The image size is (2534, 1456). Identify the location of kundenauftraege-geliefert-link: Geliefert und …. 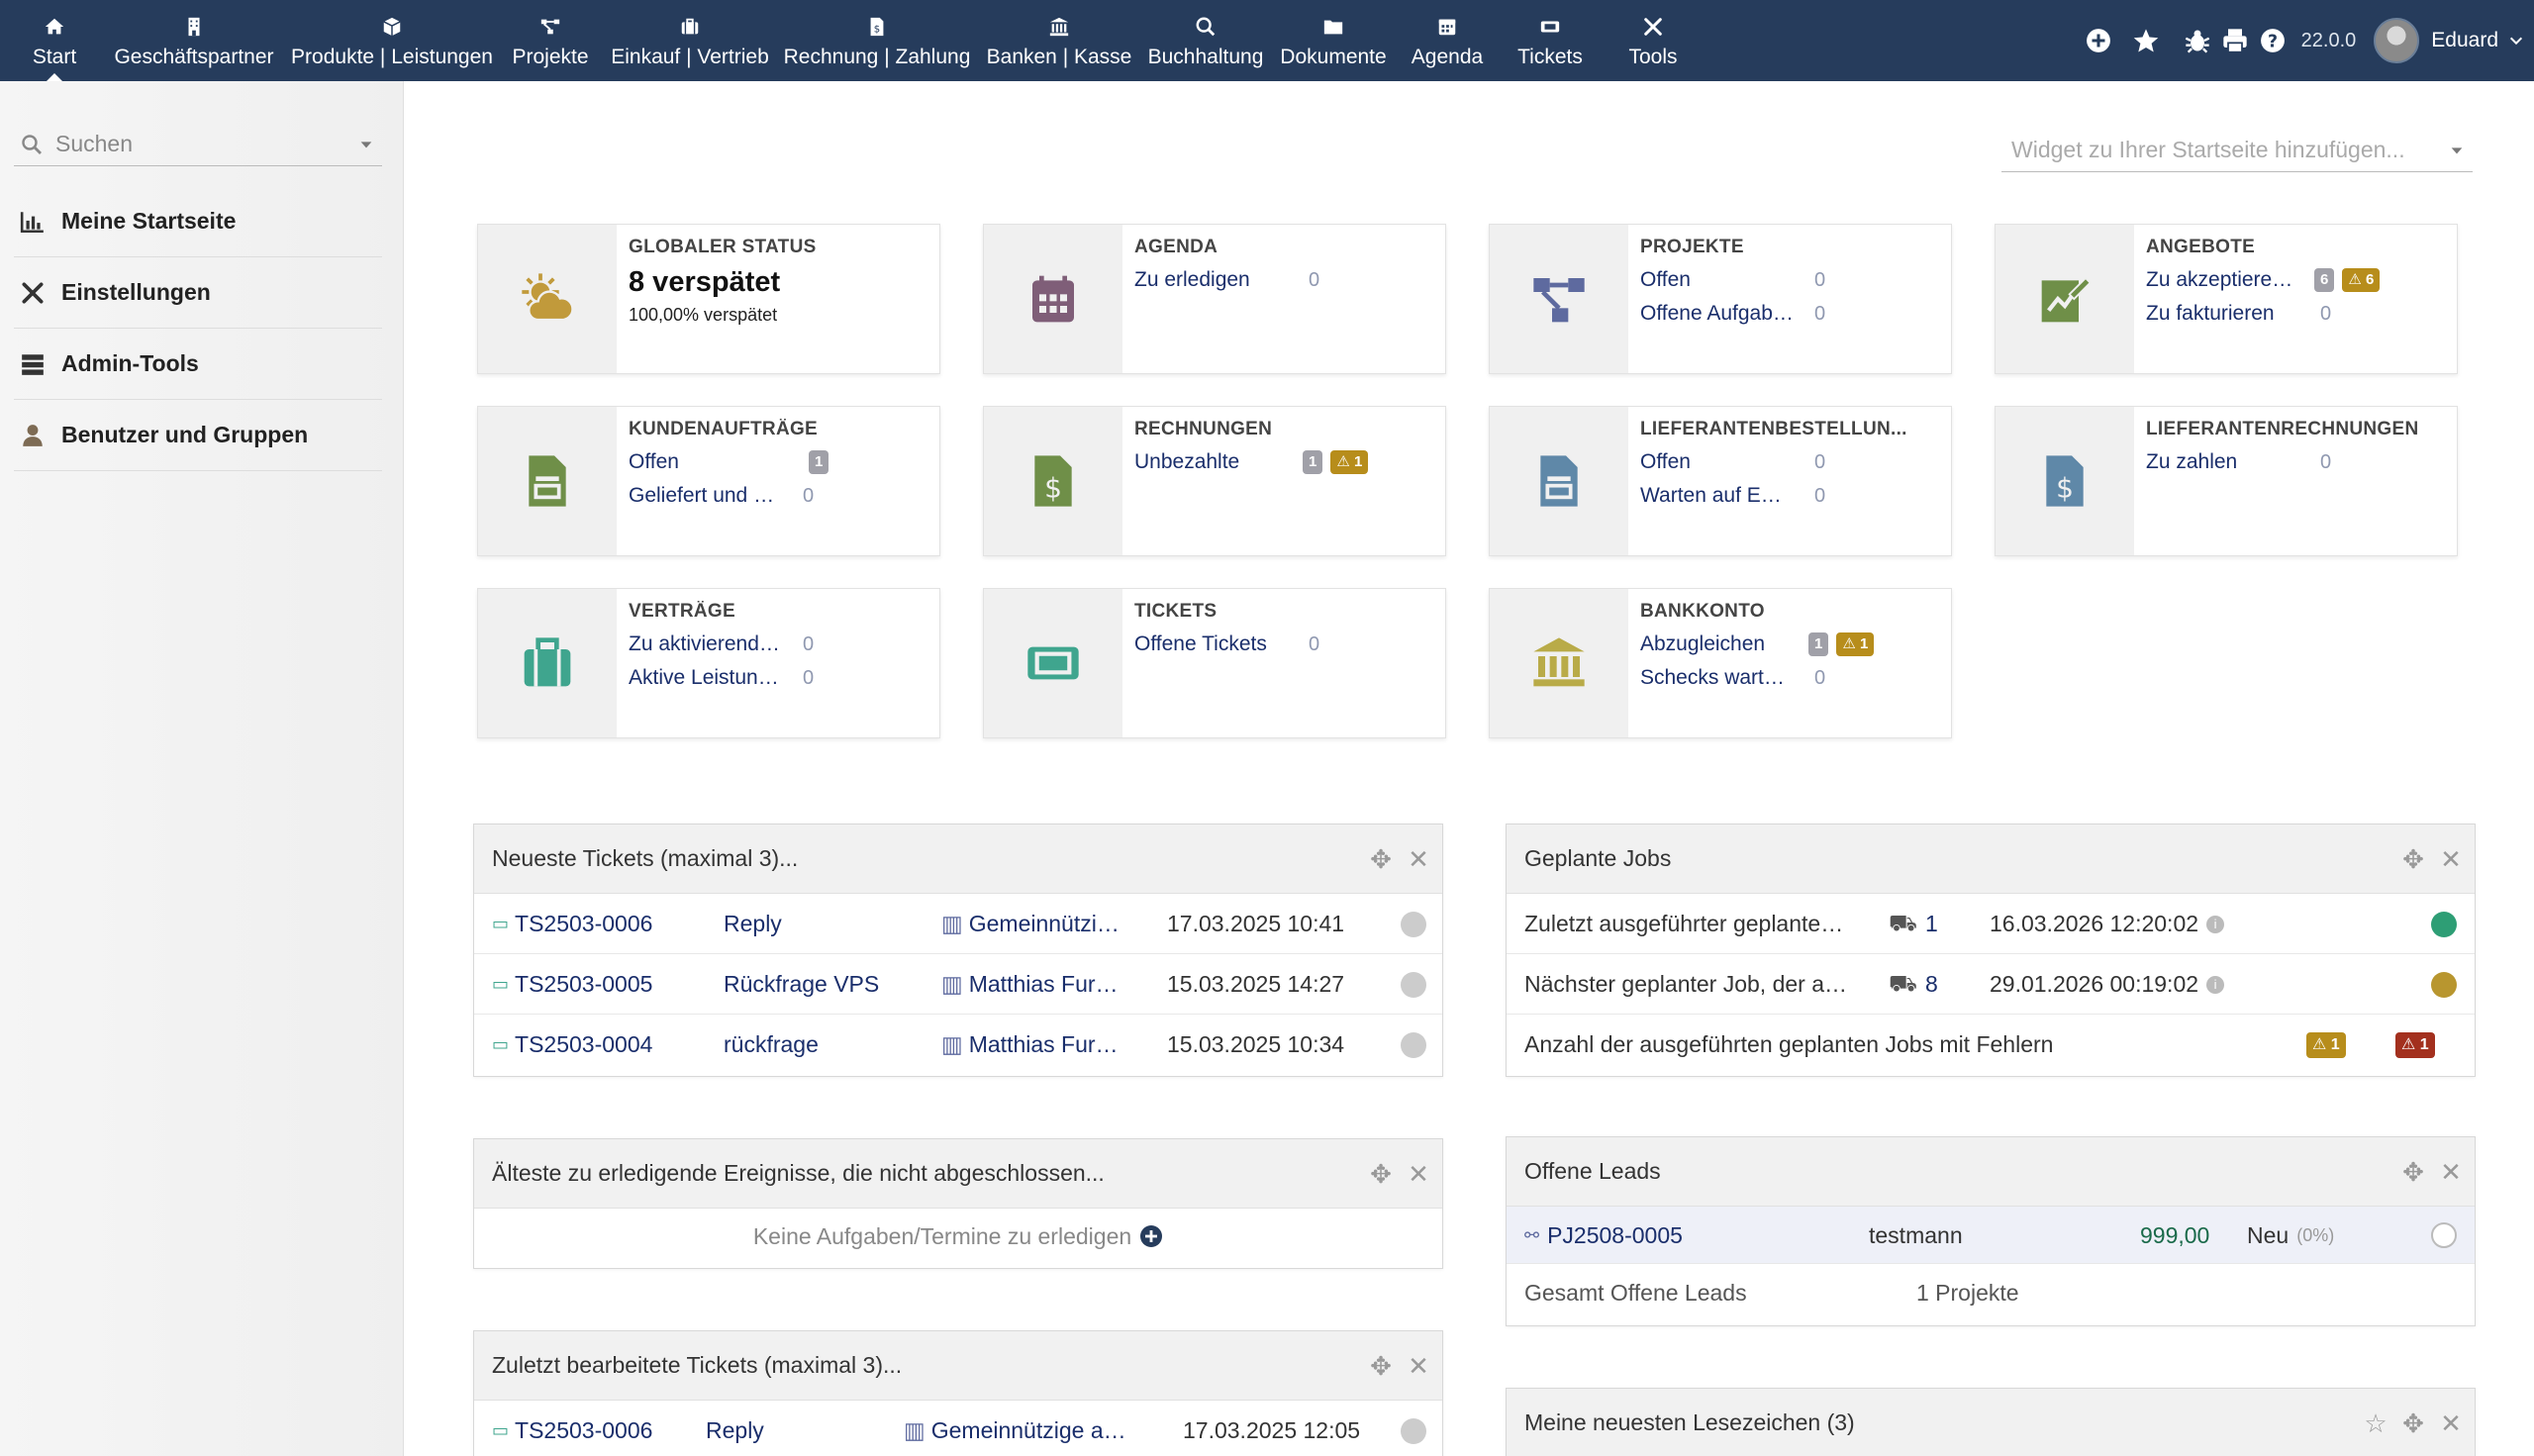
(709, 496).